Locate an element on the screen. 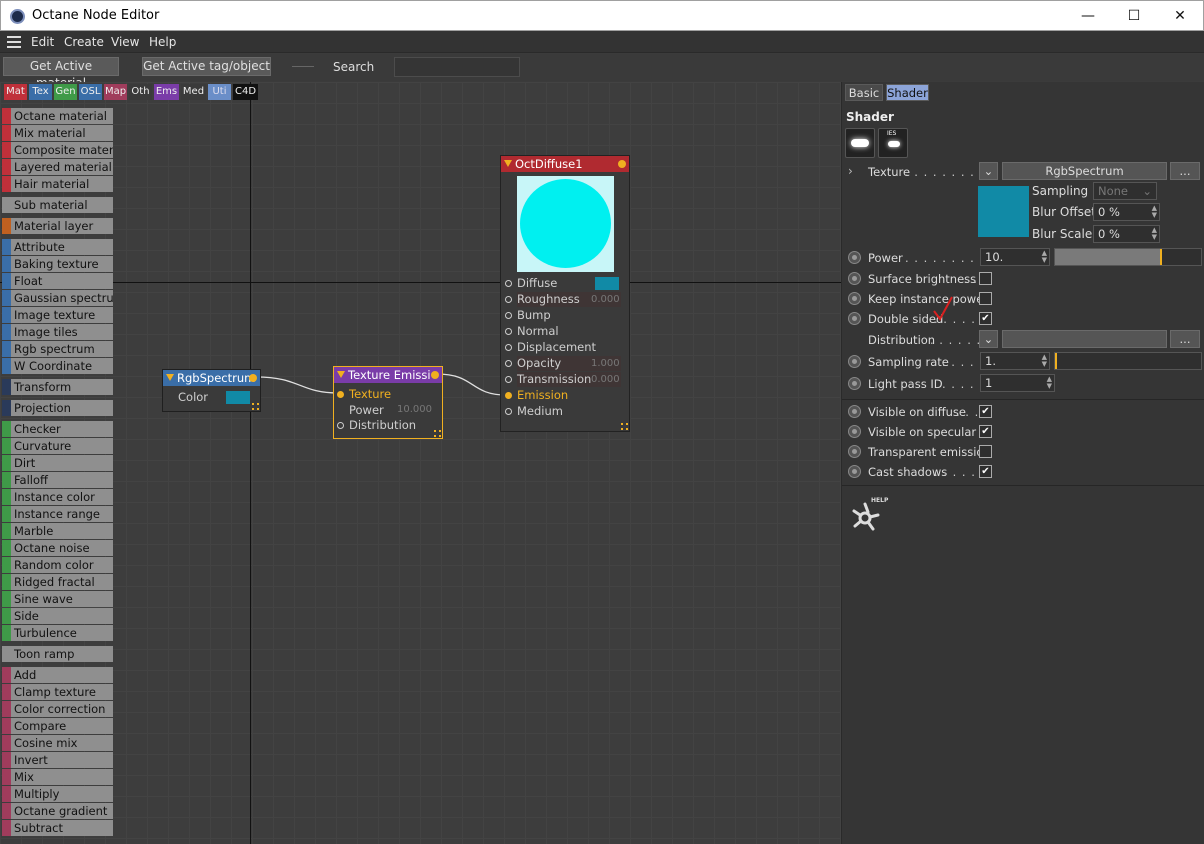  close-button: ✕ is located at coordinates (1180, 16).